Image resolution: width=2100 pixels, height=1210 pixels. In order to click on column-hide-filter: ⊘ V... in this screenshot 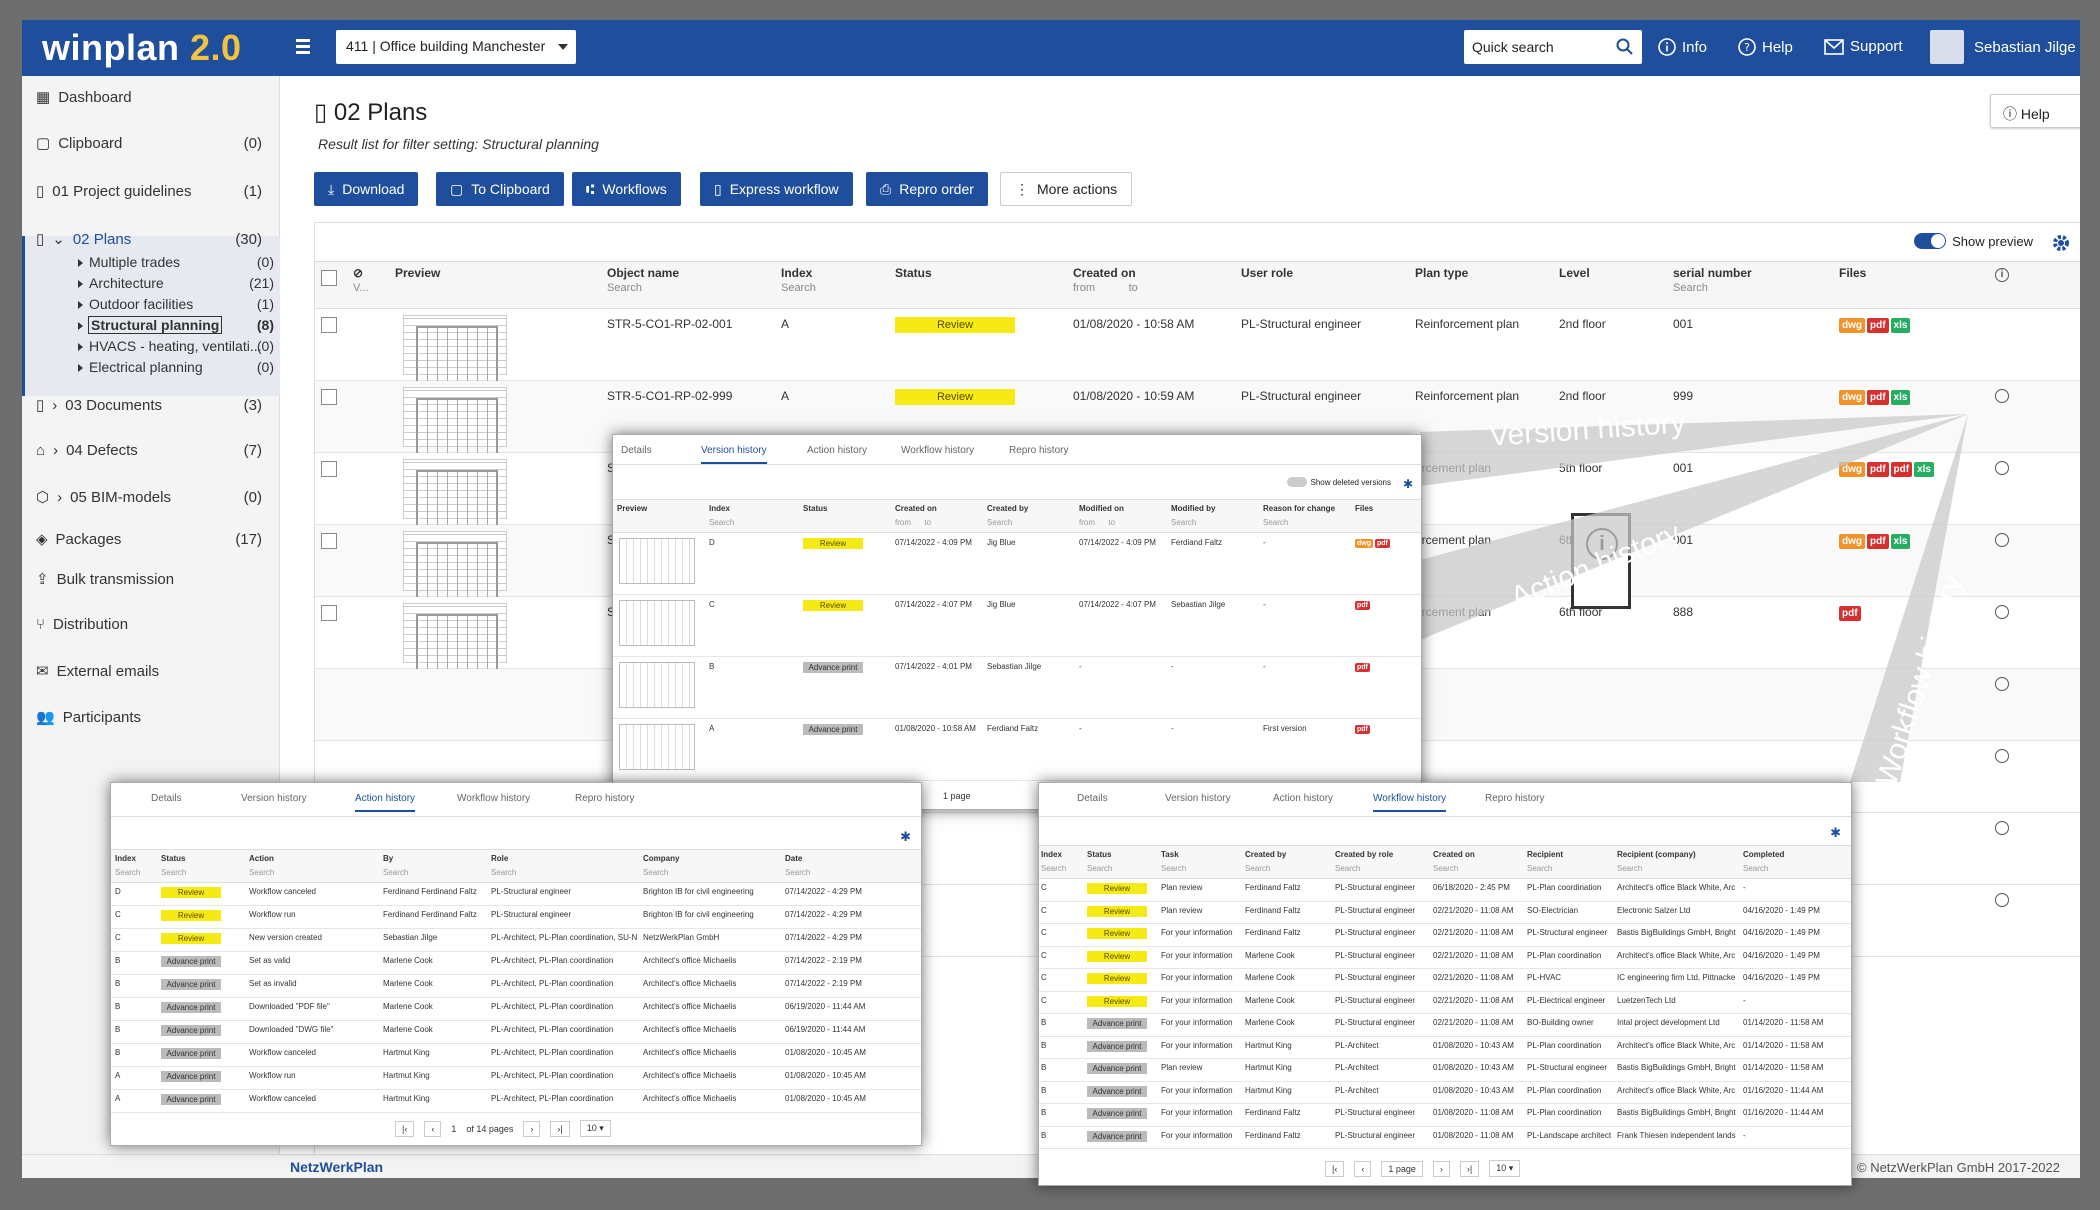, I will do `click(361, 280)`.